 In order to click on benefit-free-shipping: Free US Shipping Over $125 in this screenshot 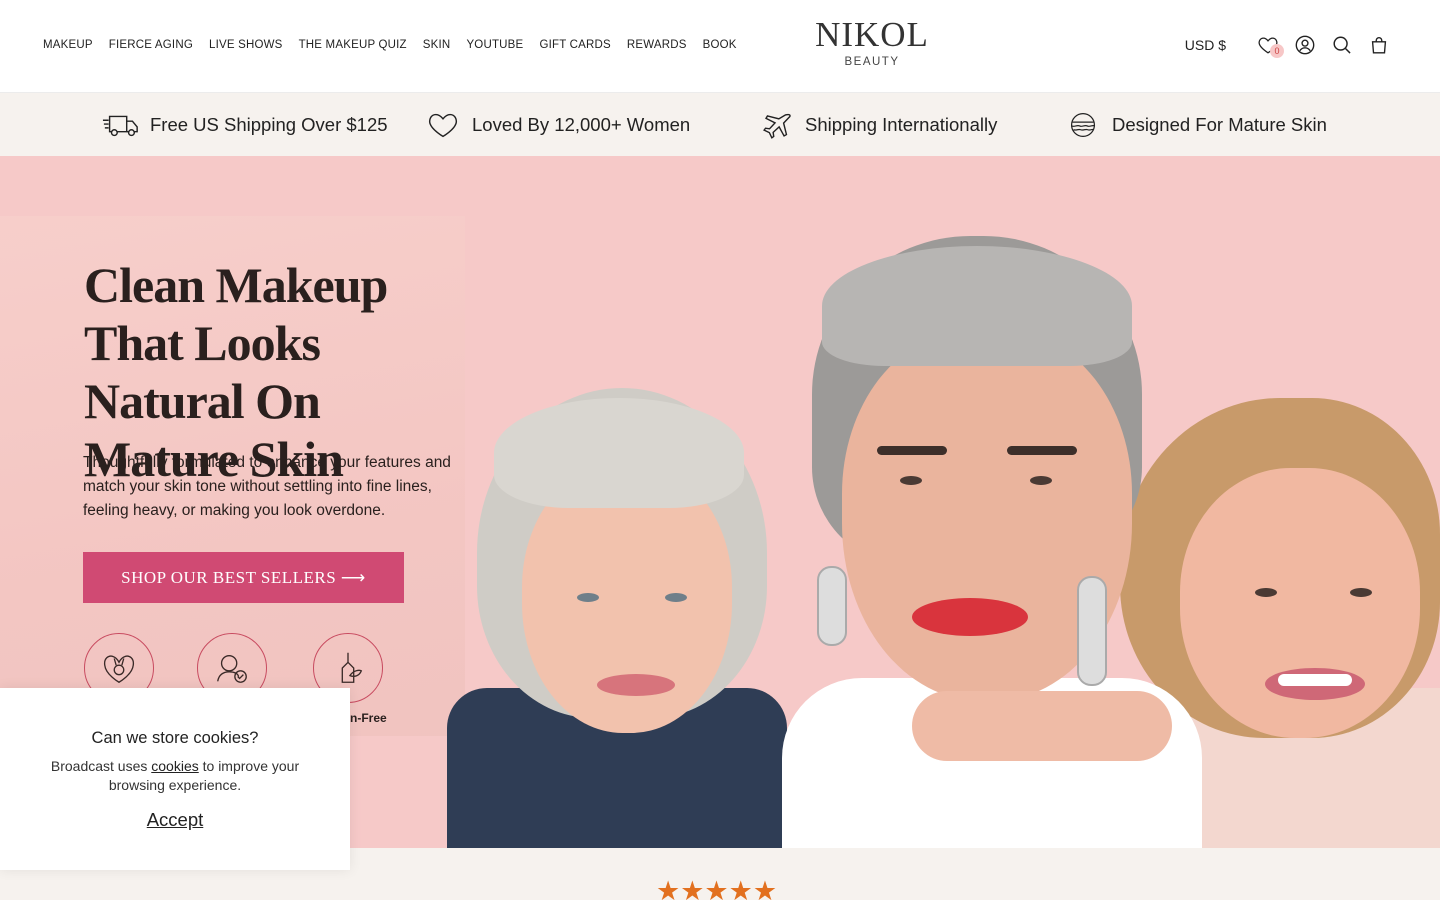, I will do `click(245, 124)`.